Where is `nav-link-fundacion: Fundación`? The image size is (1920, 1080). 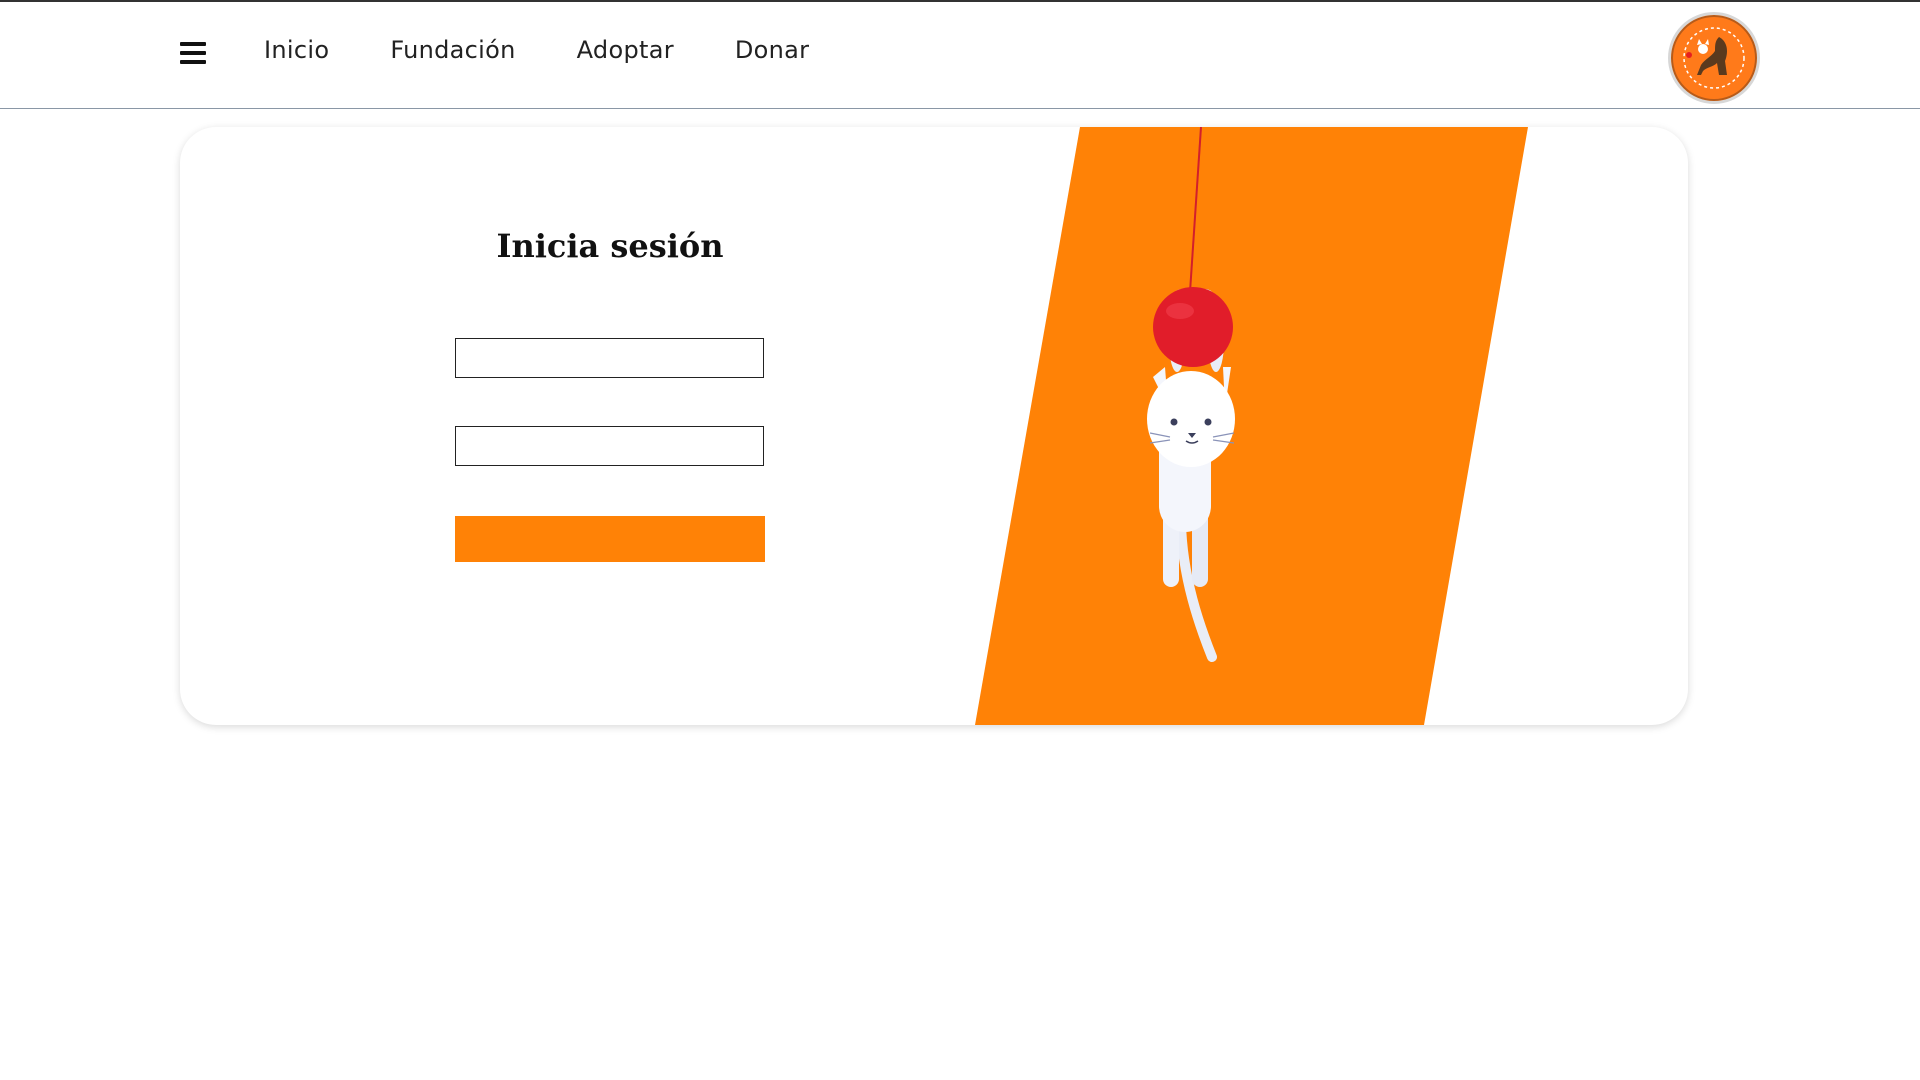
nav-link-fundacion: Fundación is located at coordinates (452, 50).